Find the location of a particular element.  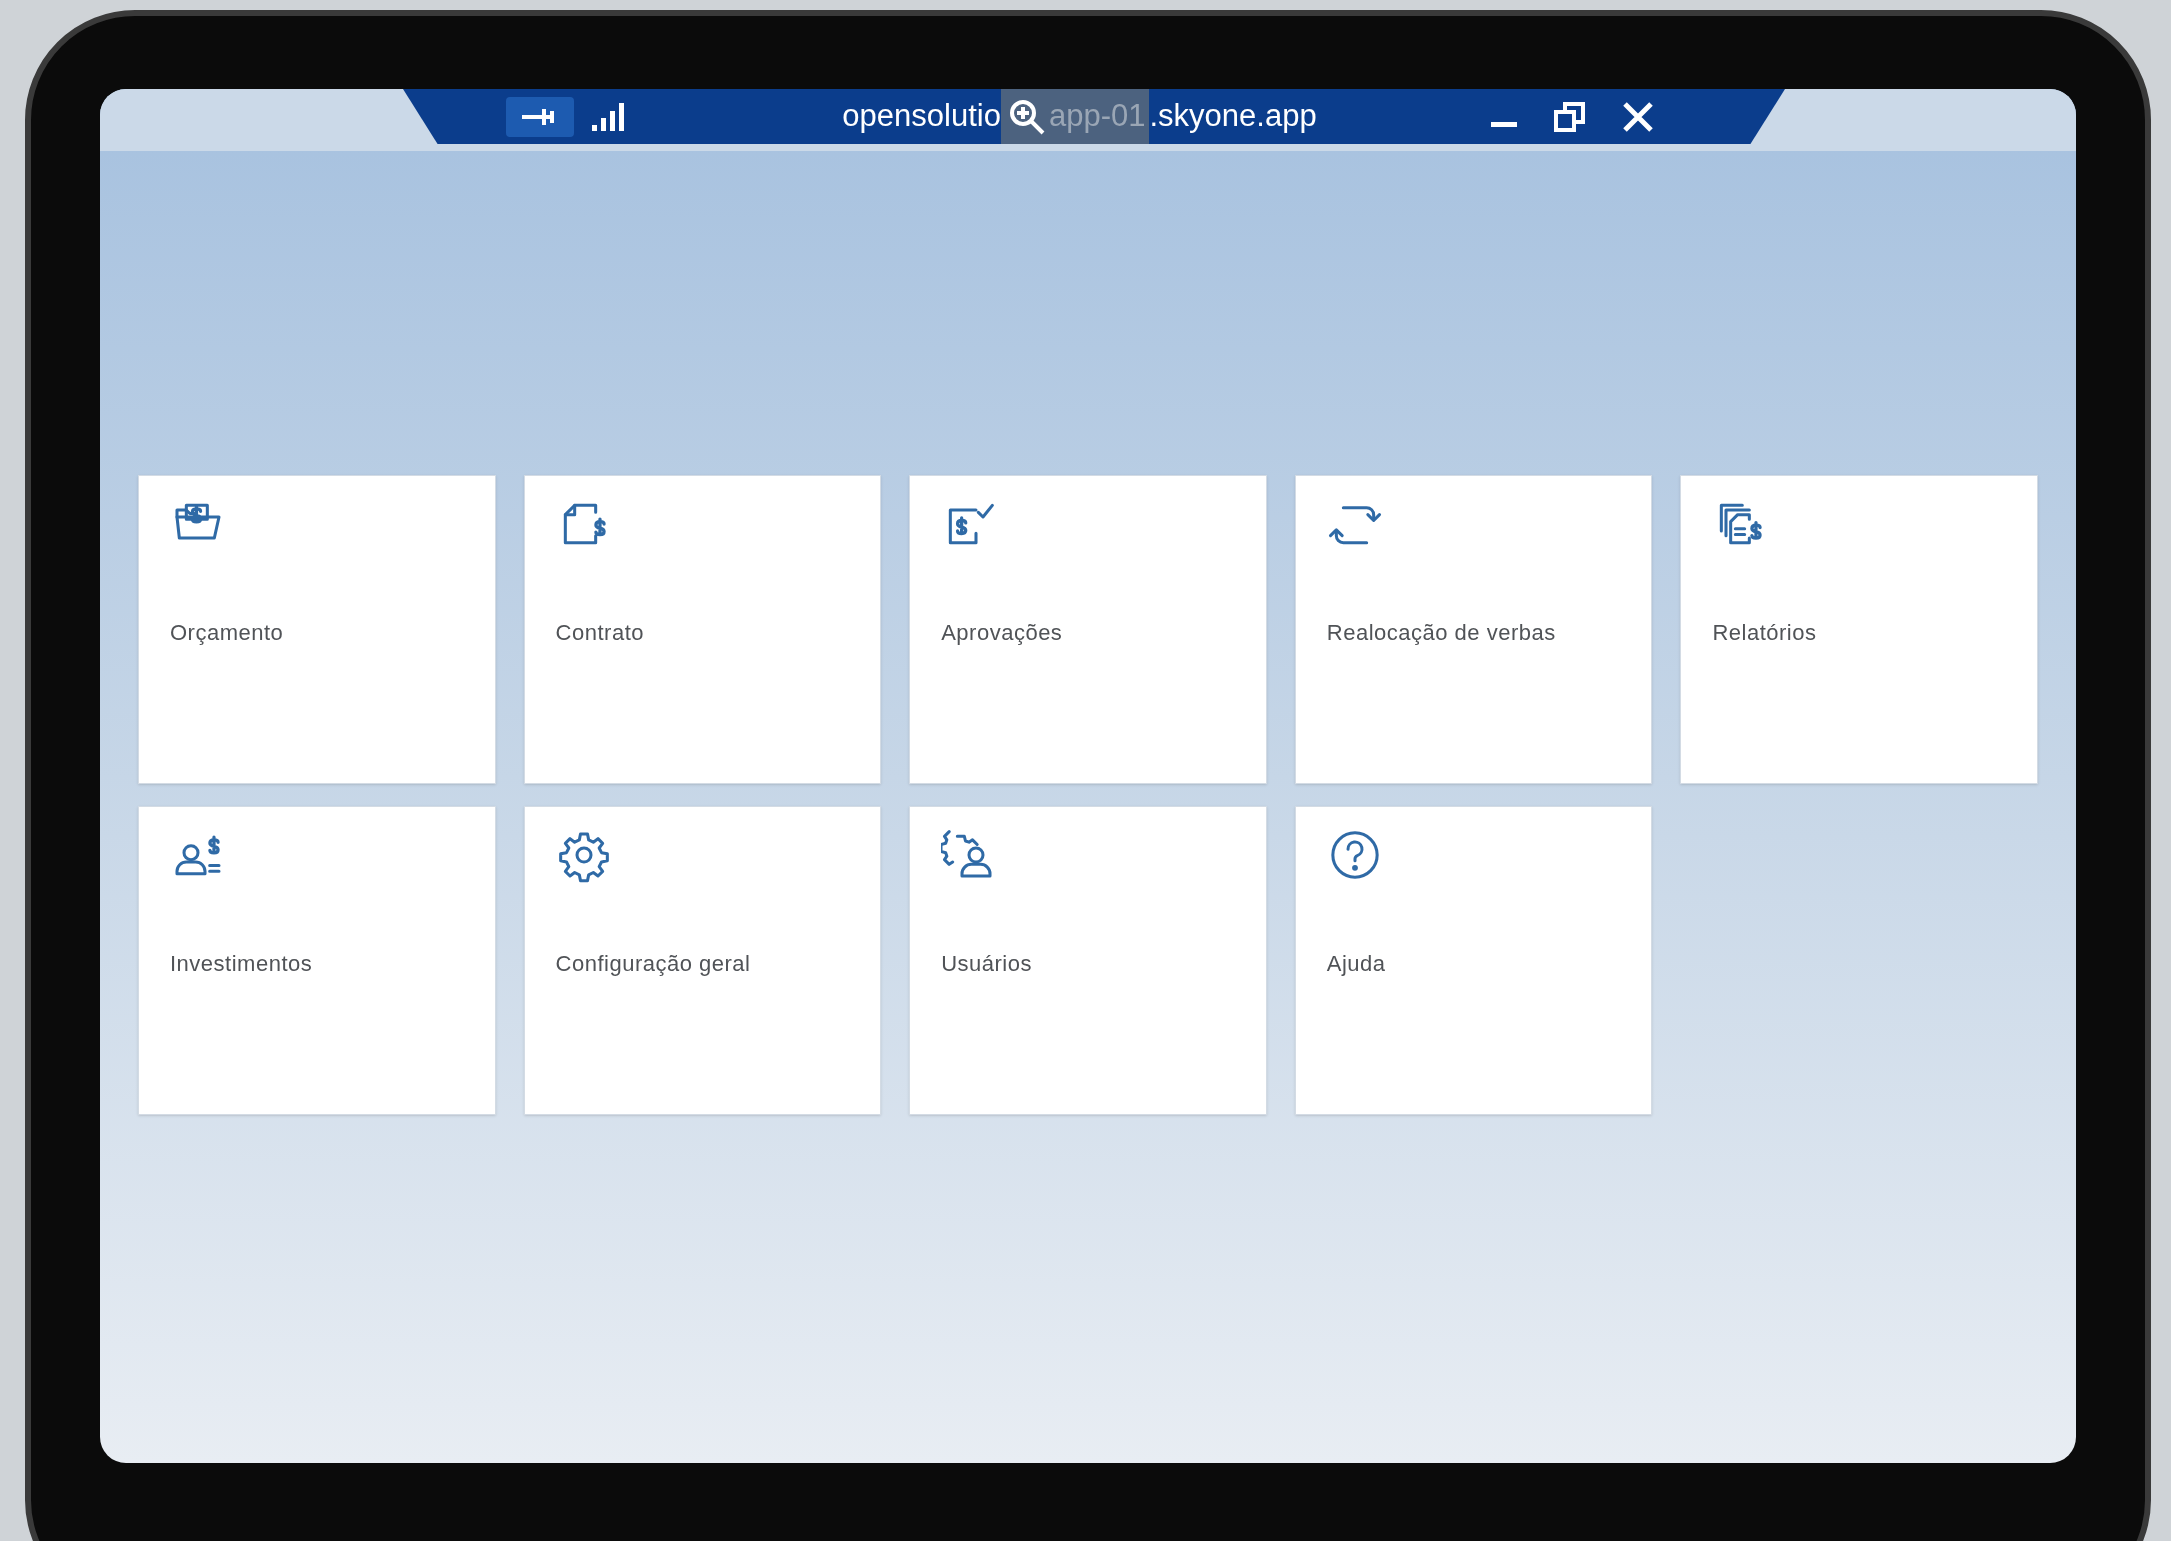

host-domain: .skyone.app is located at coordinates (1233, 116).